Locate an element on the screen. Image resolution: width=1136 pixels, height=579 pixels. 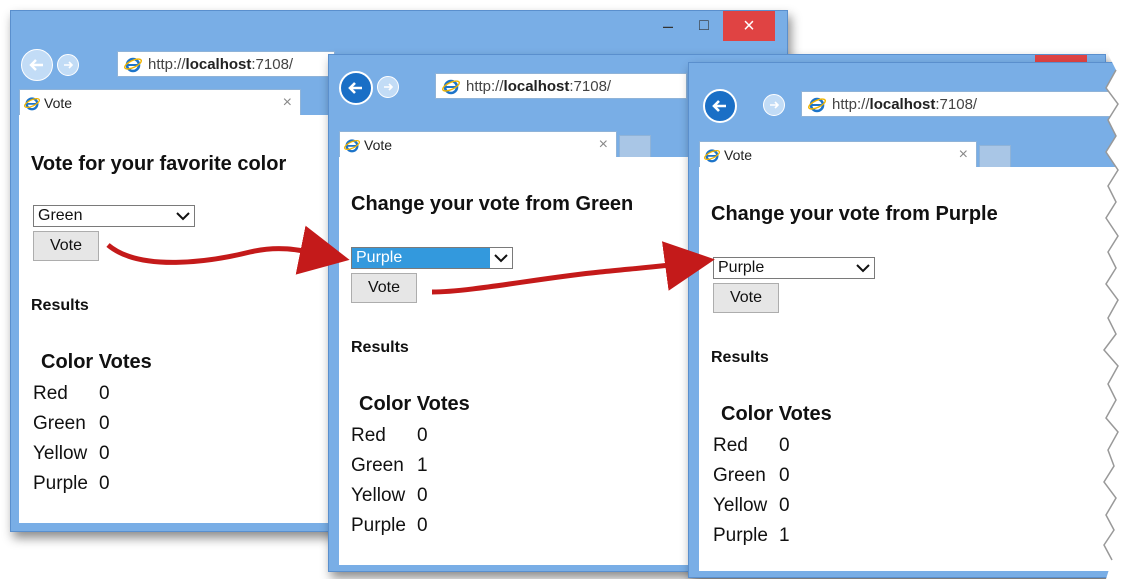
maximize-button: □ is located at coordinates (704, 26).